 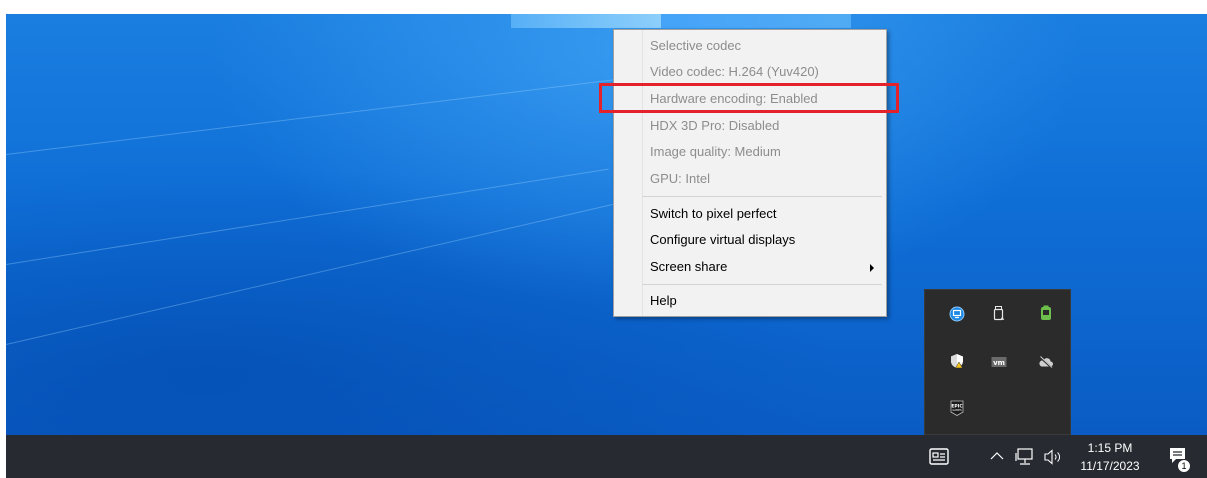 I want to click on svg-text: GAMES, so click(x=957, y=410).